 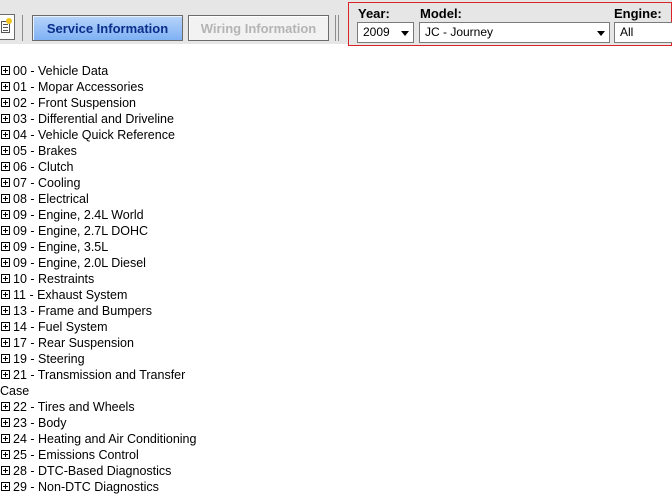 I want to click on tree-item-label-continuation: Case, so click(x=336, y=391).